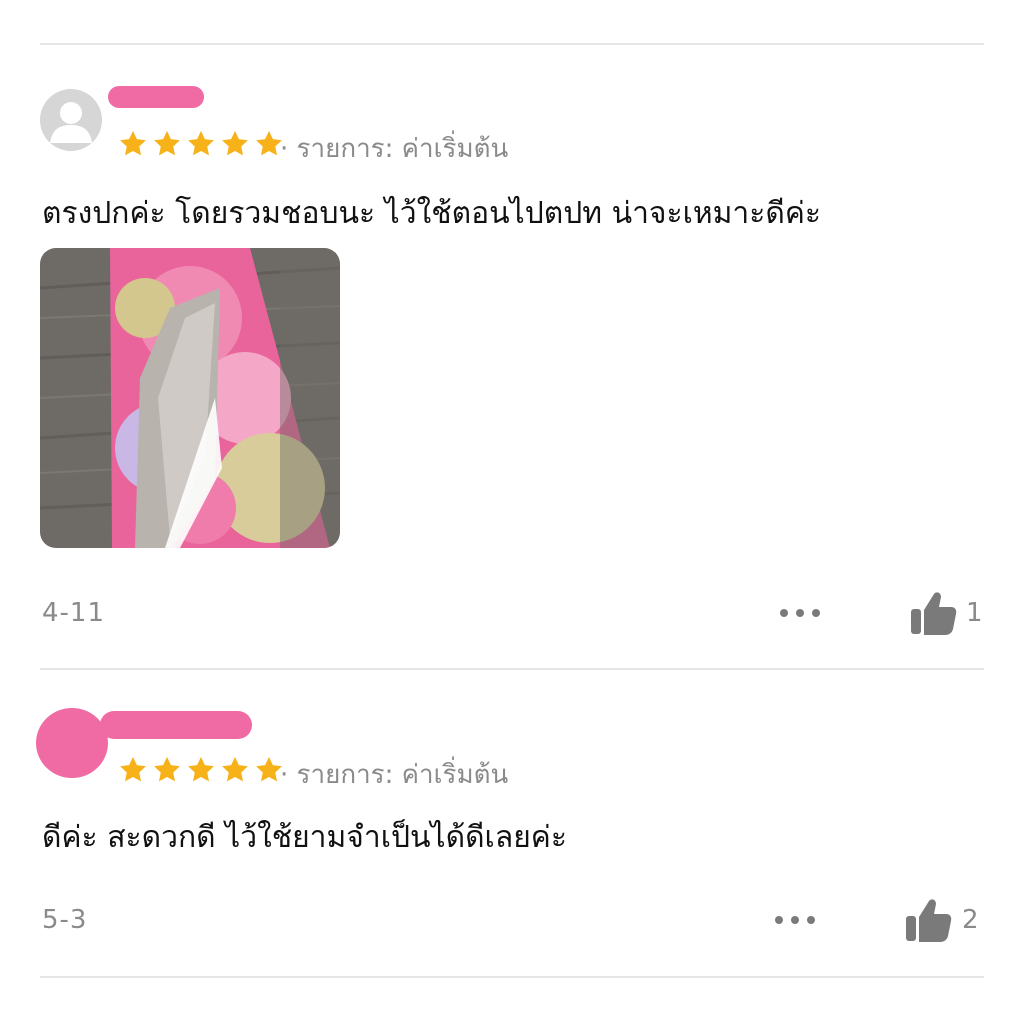 Image resolution: width=1024 pixels, height=1024 pixels. I want to click on bottom-divider, so click(512, 977).